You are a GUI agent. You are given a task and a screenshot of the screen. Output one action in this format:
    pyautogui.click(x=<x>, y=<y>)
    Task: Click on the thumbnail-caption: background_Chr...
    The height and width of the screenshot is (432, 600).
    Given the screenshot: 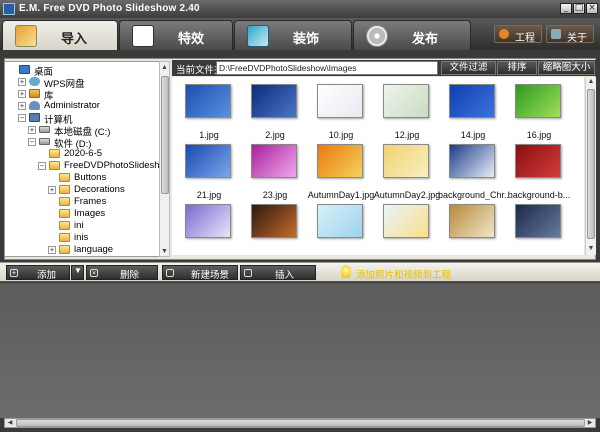 What is the action you would take?
    pyautogui.click(x=473, y=195)
    